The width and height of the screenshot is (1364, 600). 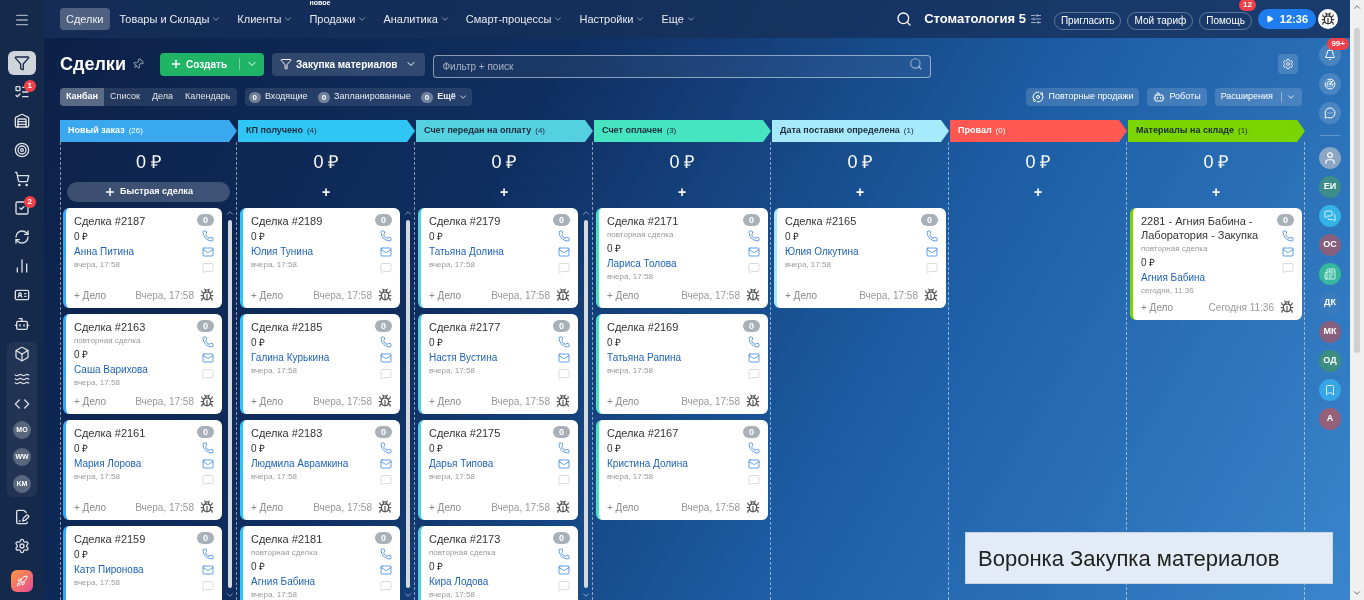 What do you see at coordinates (22, 20) in the screenshot?
I see `menu-icon` at bounding box center [22, 20].